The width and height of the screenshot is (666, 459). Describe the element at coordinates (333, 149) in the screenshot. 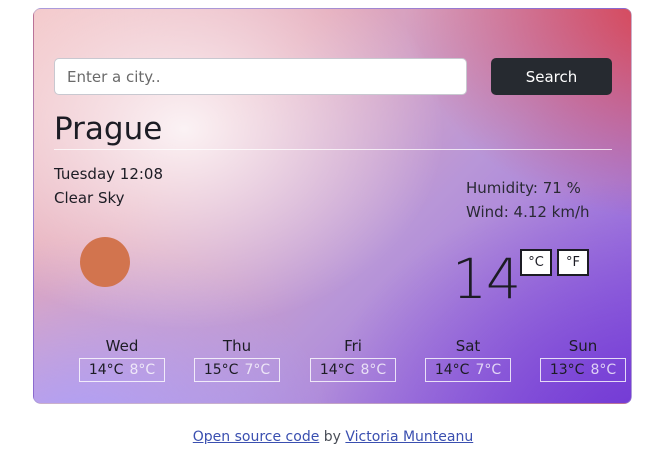

I see `divider` at that location.